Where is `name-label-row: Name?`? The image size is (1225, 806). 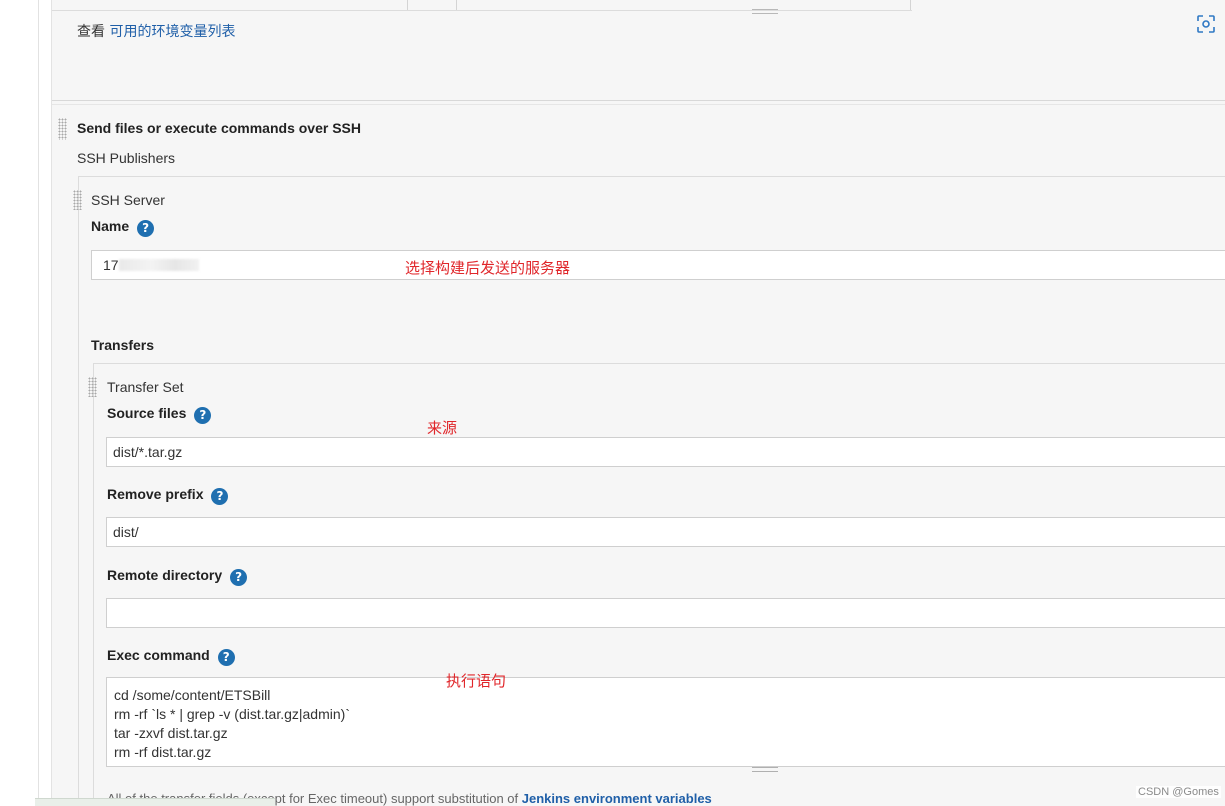
name-label-row: Name? is located at coordinates (123, 227).